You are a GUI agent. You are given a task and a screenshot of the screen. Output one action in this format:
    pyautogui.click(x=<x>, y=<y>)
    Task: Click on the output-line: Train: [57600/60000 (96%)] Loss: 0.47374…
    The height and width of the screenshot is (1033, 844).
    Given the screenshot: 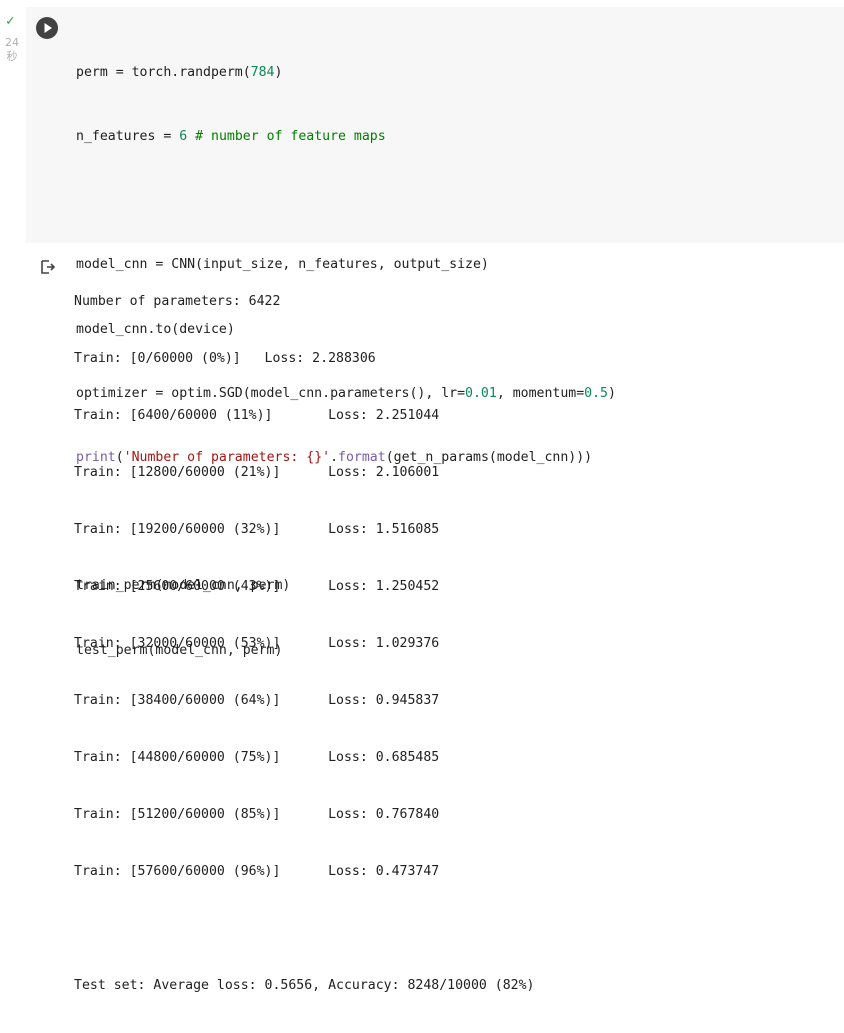 What is the action you would take?
    pyautogui.click(x=257, y=871)
    